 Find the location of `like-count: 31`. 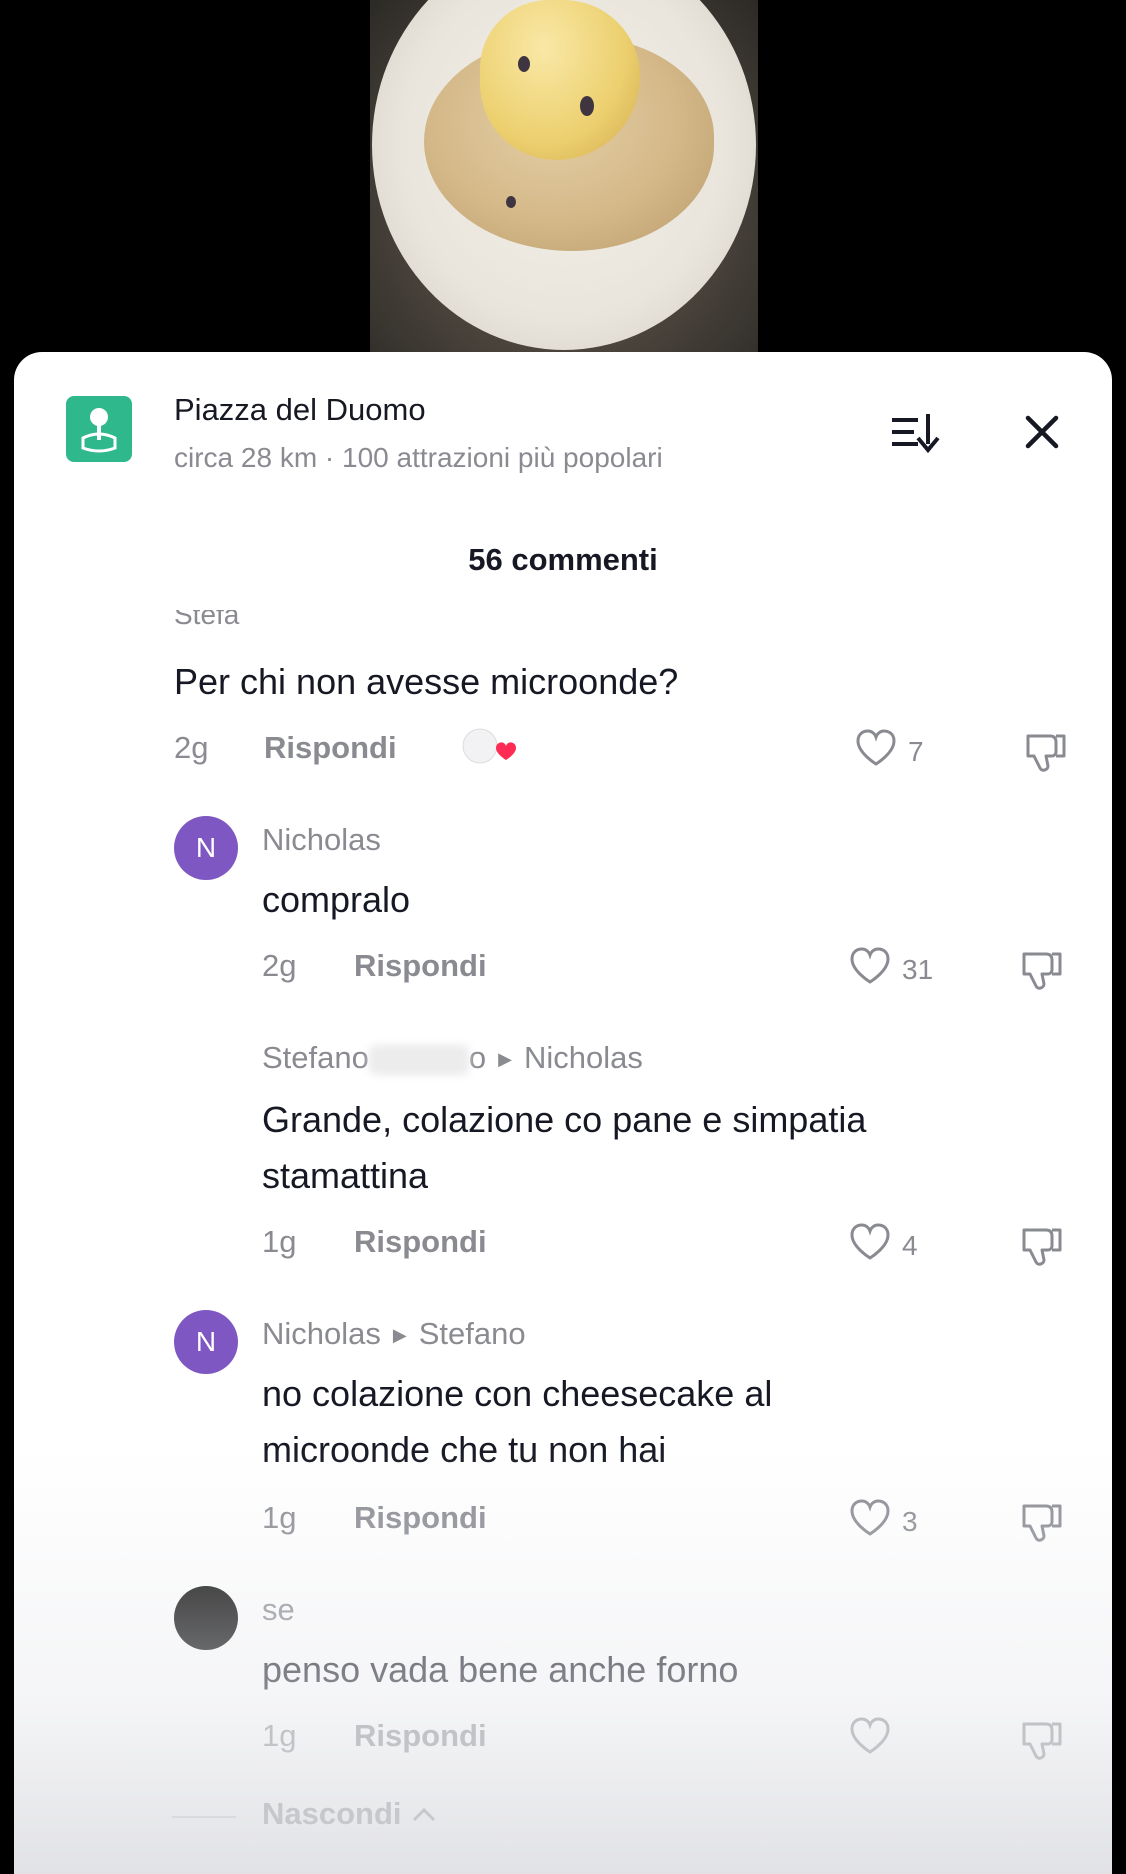

like-count: 31 is located at coordinates (918, 969).